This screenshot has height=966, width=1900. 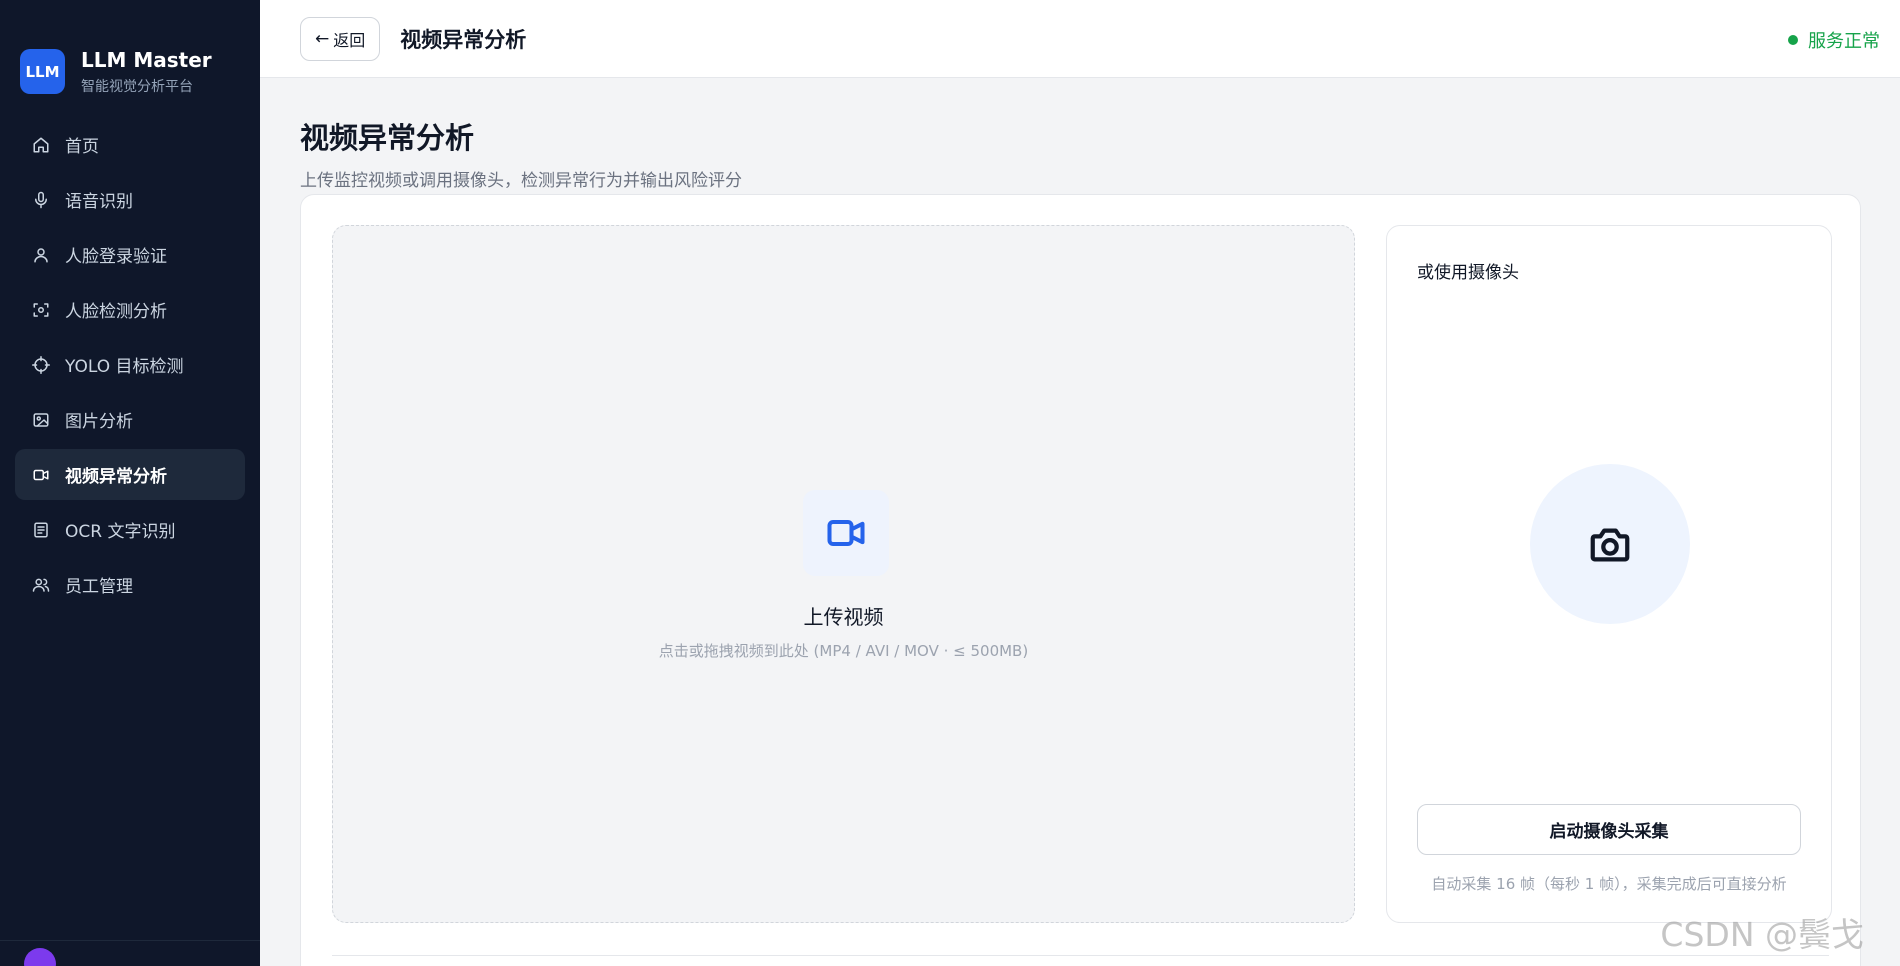 I want to click on home-icon, so click(x=41, y=145).